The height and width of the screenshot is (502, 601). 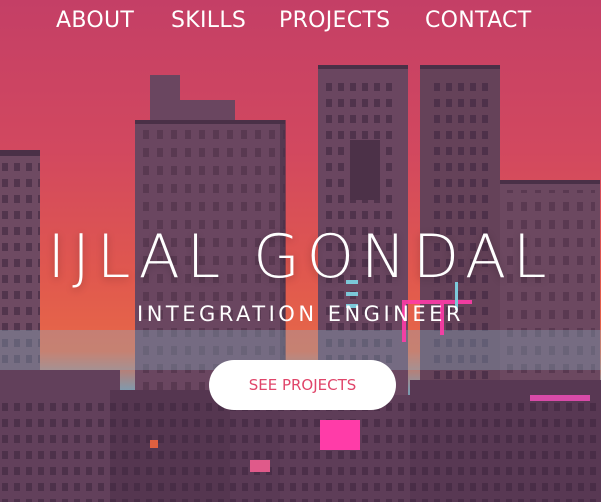 I want to click on main-nav: ABOUT SKILLS PROJECTS CONTACT, so click(x=300, y=23).